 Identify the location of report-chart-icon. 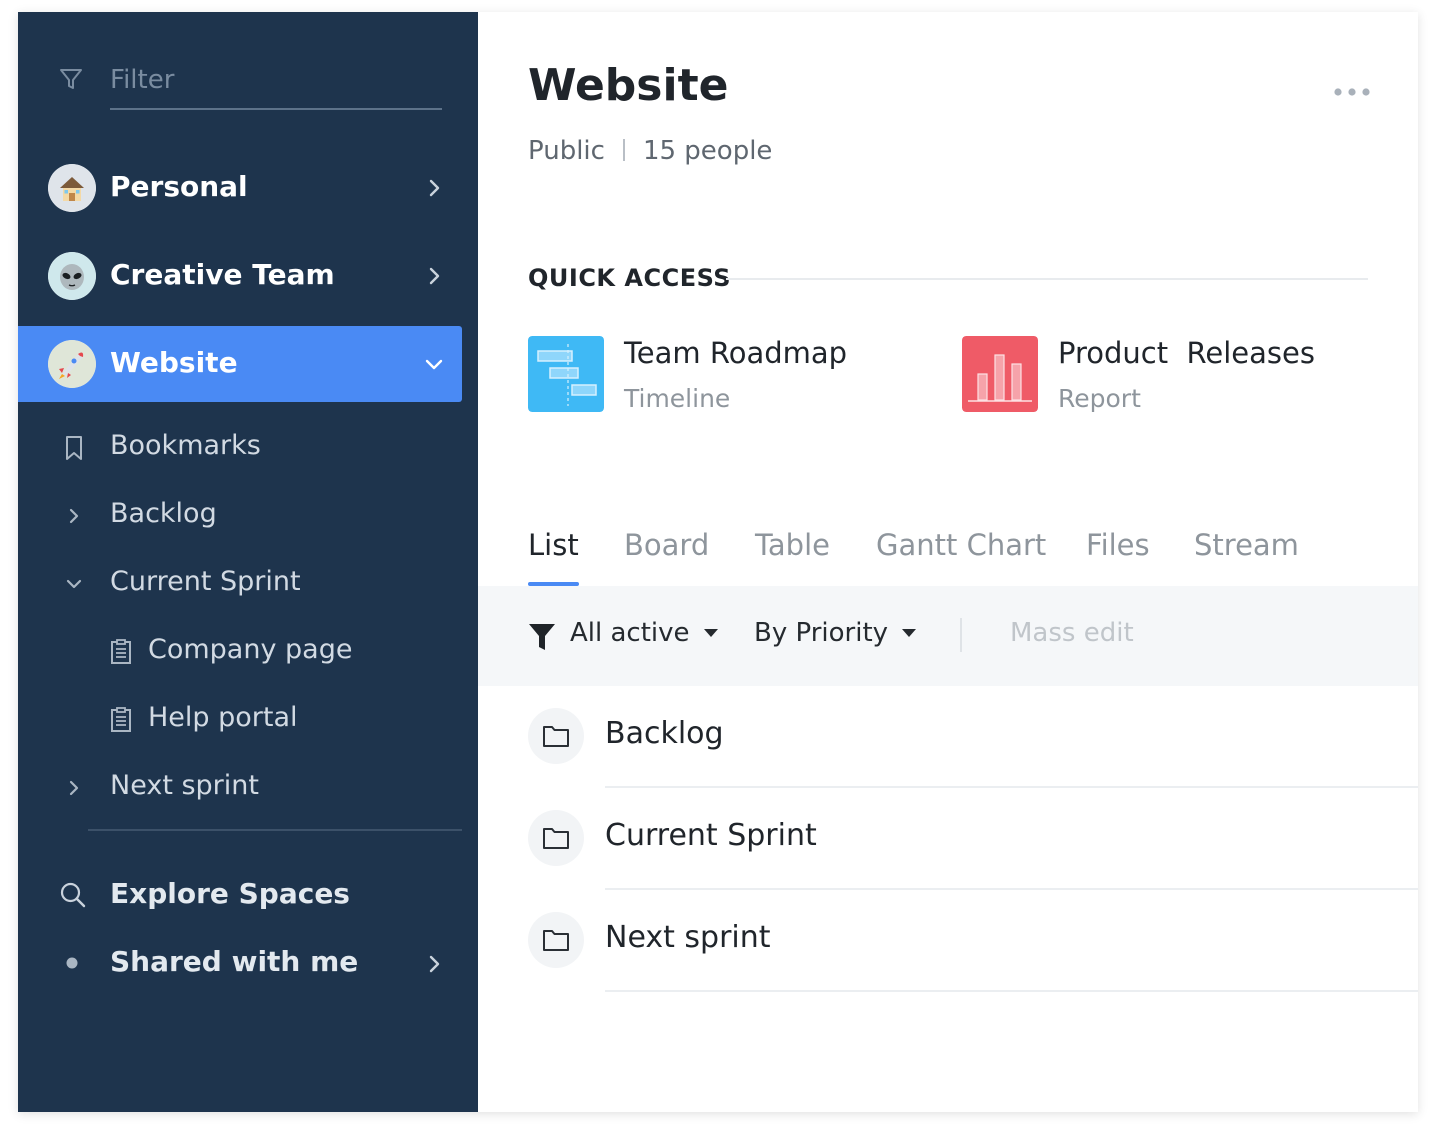
(1000, 374).